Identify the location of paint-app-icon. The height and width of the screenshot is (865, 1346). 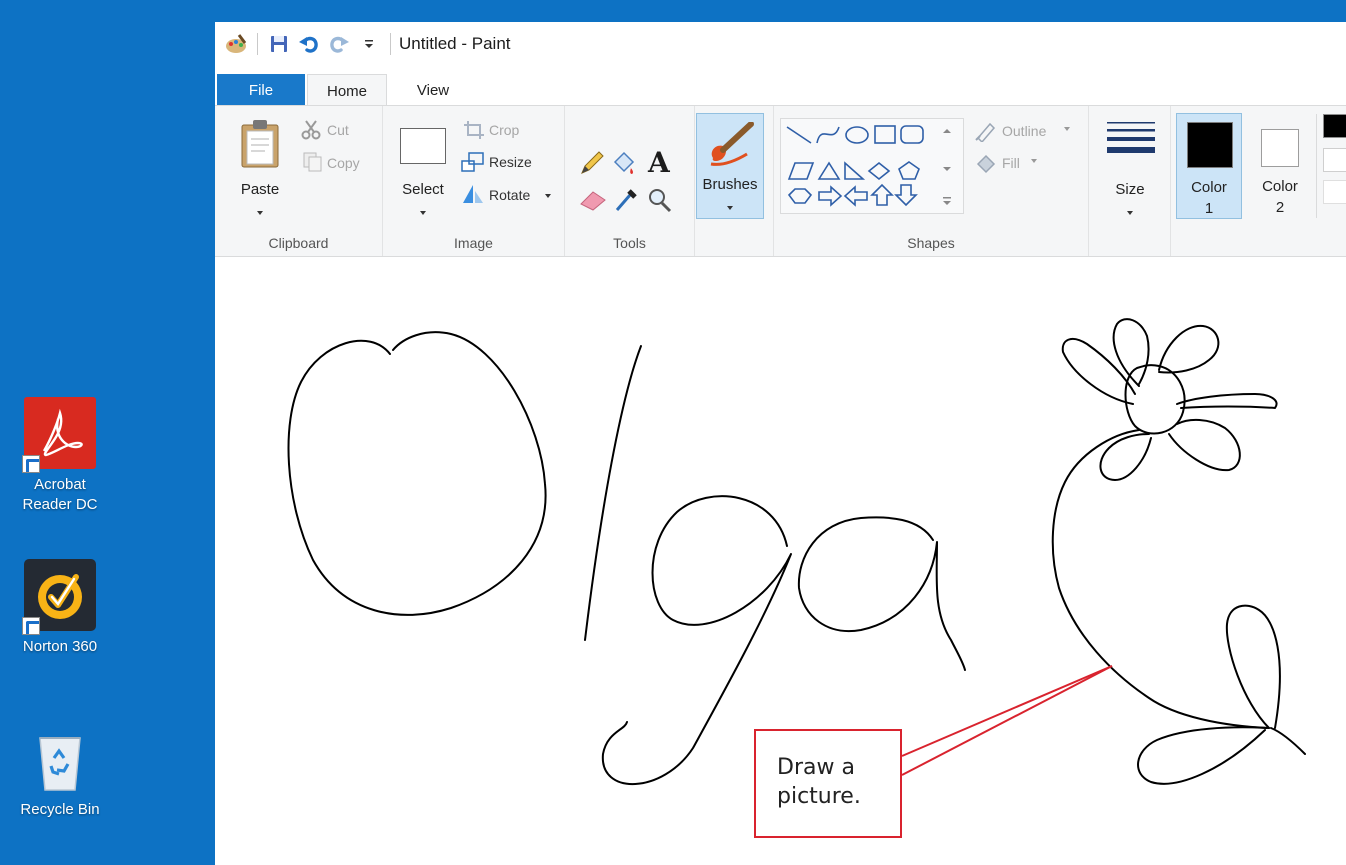
(236, 44).